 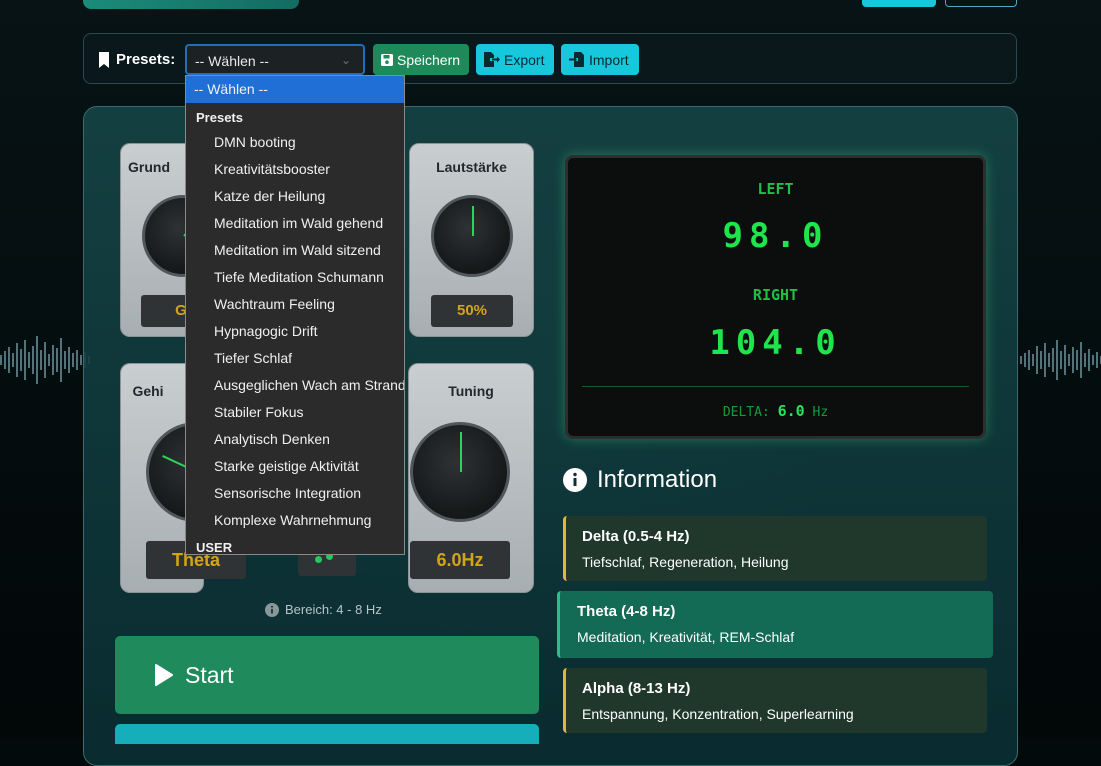 I want to click on delta-label: DELTA:, so click(x=746, y=412).